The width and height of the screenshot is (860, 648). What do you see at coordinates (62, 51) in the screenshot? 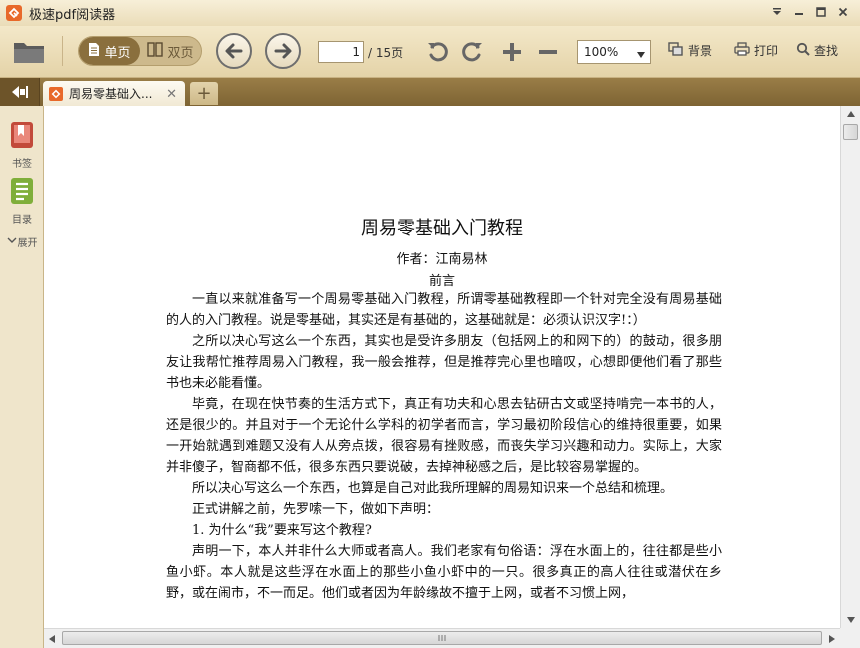
I see `toolbar-divider` at bounding box center [62, 51].